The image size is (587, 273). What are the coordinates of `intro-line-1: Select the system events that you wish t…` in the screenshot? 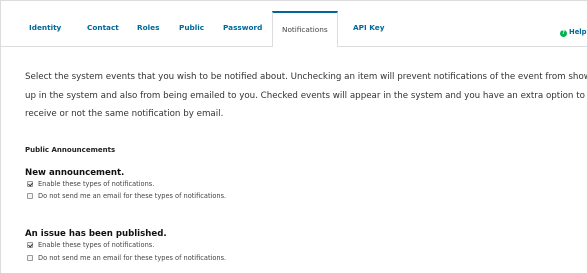 It's located at (306, 77).